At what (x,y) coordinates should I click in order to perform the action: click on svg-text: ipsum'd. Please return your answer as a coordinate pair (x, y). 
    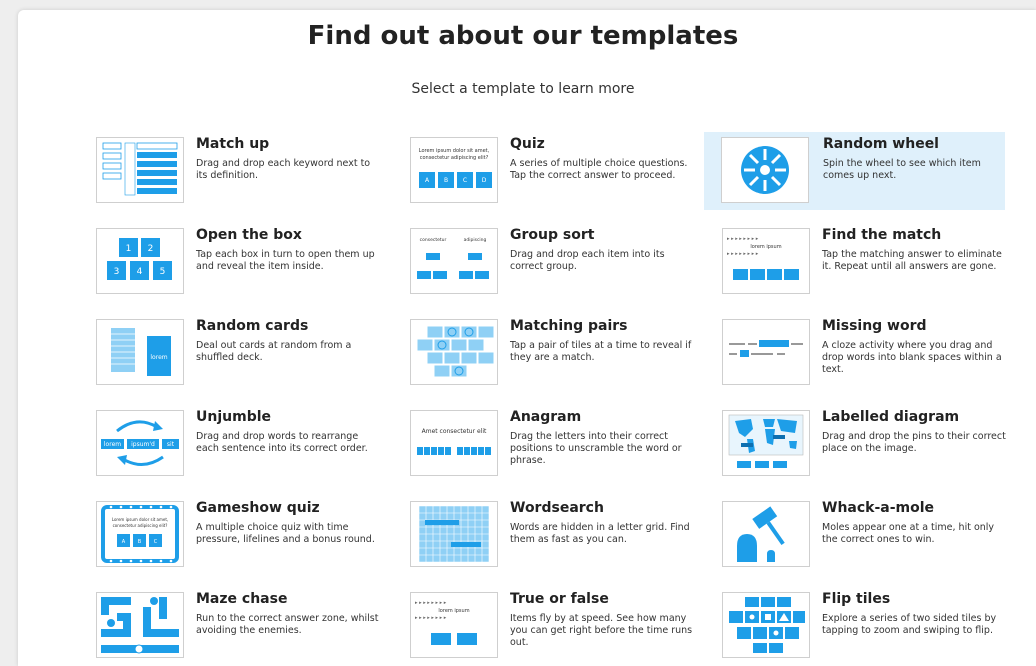
    Looking at the image, I should click on (143, 444).